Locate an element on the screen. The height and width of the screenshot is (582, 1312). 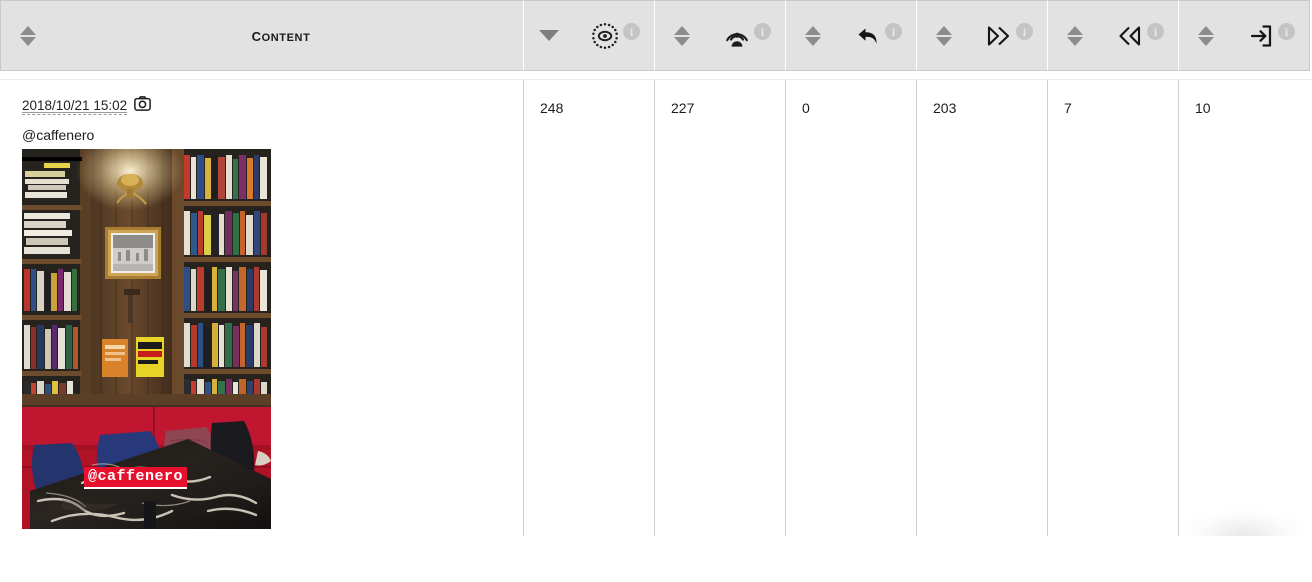
column-header-back: i is located at coordinates (1113, 35).